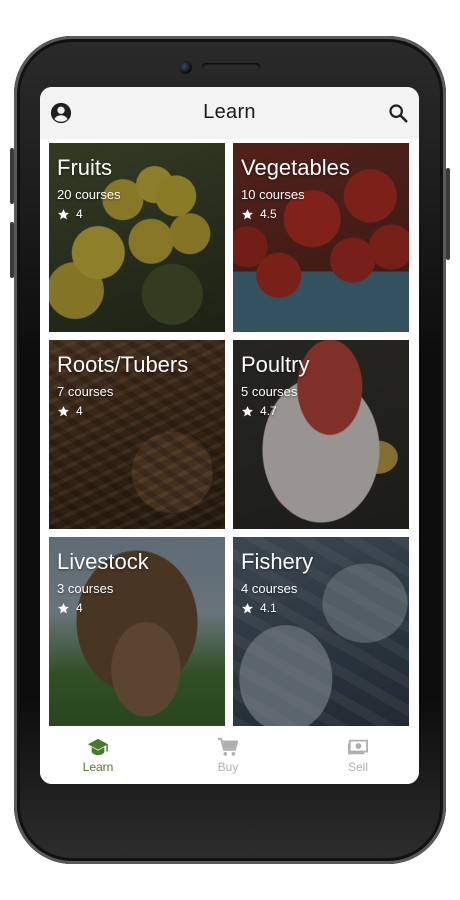 This screenshot has height=900, width=460. I want to click on nav-buy: Buy, so click(228, 758).